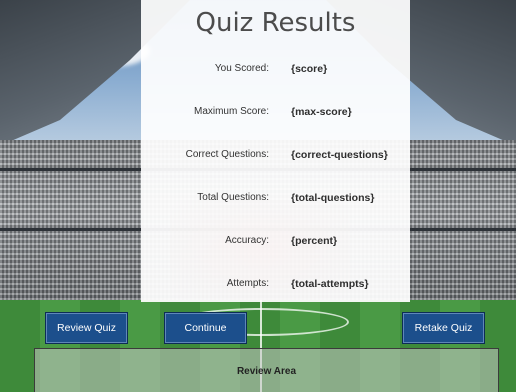 Image resolution: width=516 pixels, height=392 pixels. I want to click on result-value: {score}, so click(309, 69).